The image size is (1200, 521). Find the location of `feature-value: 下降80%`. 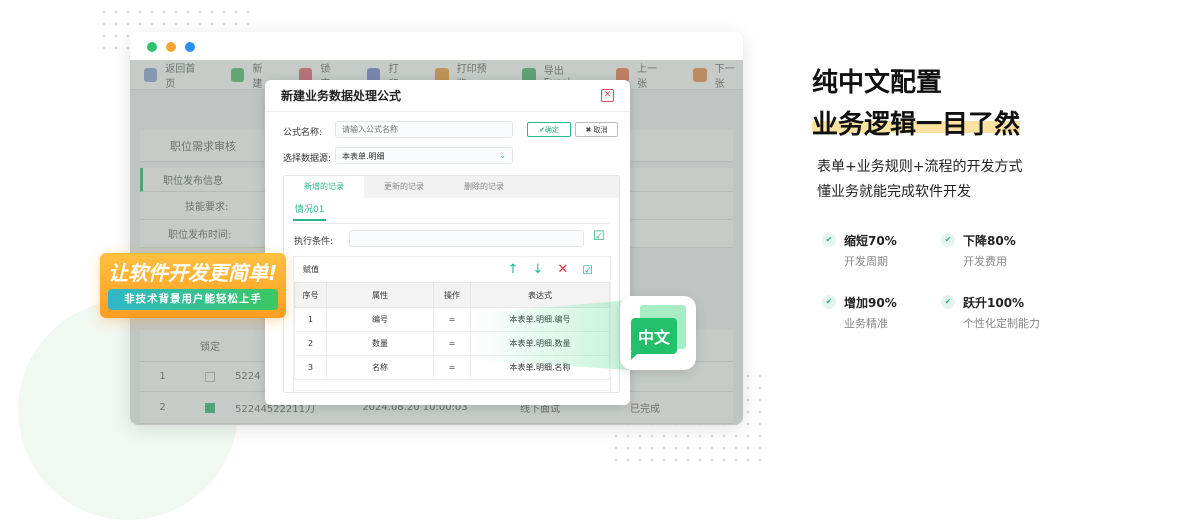

feature-value: 下降80% is located at coordinates (989, 241).